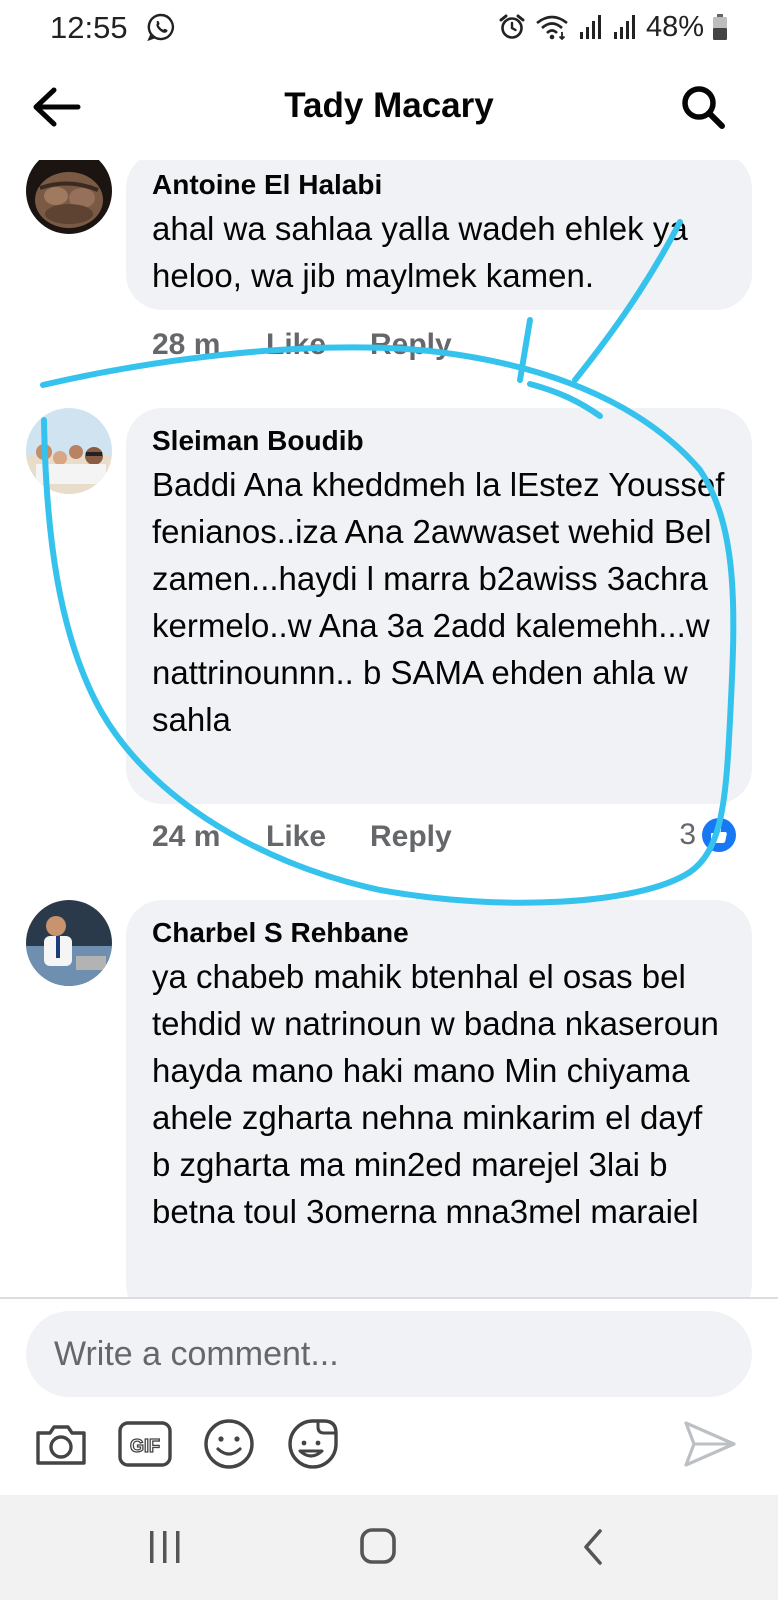 The image size is (778, 1600). I want to click on system-navbar, so click(389, 1547).